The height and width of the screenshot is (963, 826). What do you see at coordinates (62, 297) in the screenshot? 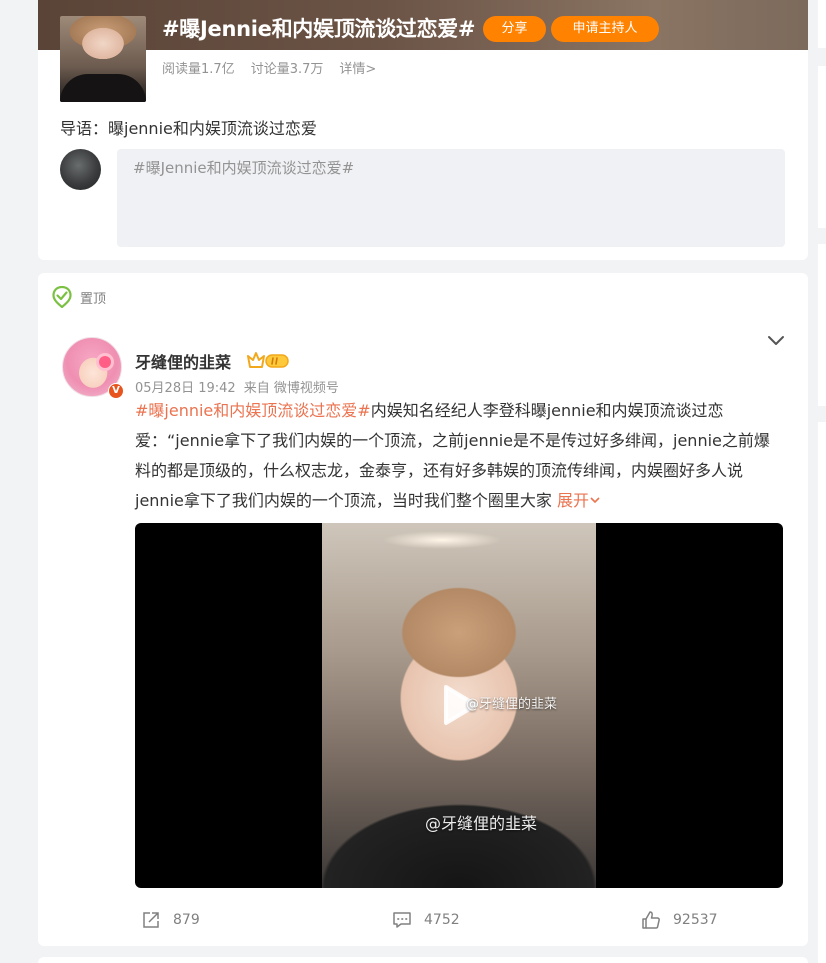
I see `pin-icon` at bounding box center [62, 297].